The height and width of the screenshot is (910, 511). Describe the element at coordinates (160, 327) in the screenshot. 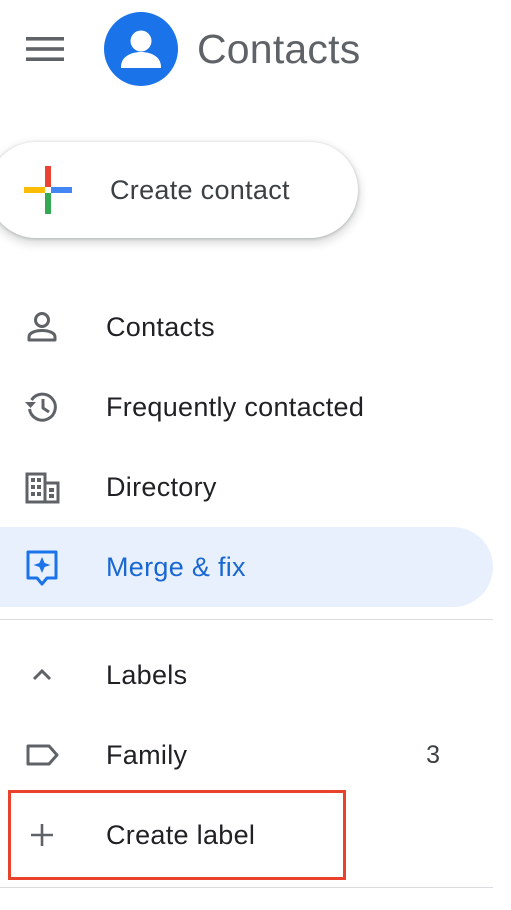

I see `nav-label-contacts: Contacts` at that location.